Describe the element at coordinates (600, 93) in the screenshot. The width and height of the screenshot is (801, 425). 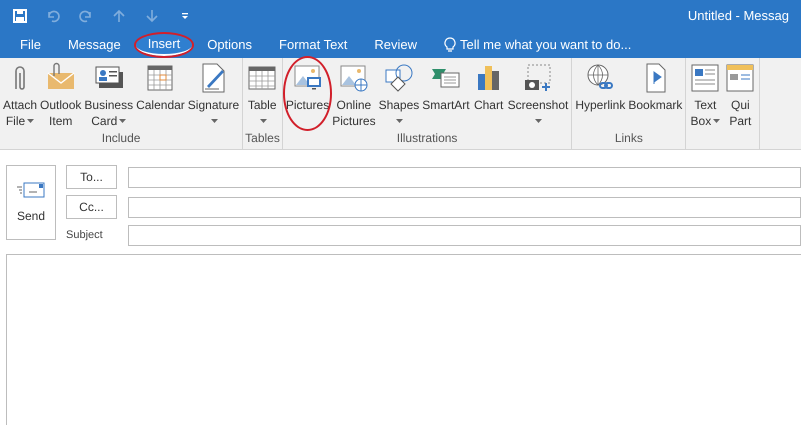
I see `ribbon-button: Hyperlink` at that location.